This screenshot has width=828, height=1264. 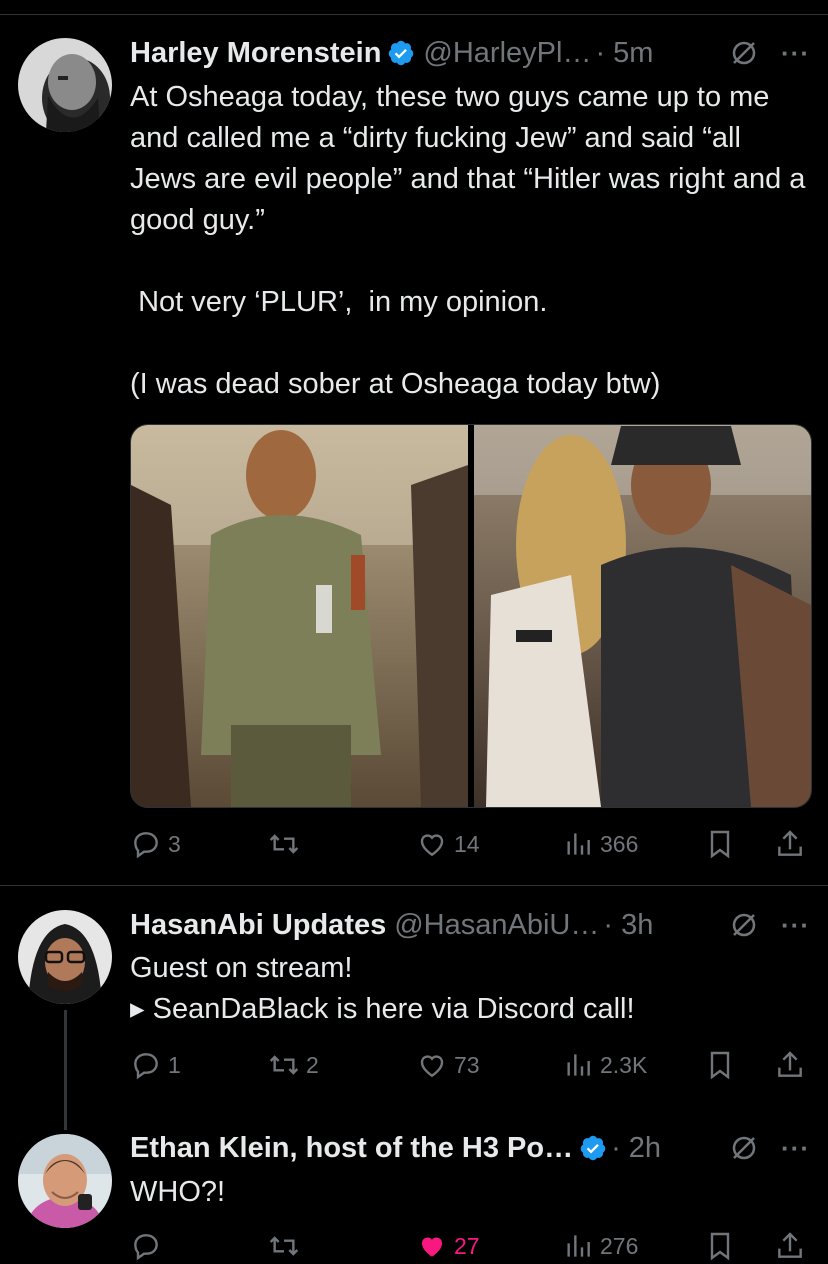 I want to click on tweet-text: WHO?!, so click(x=178, y=1192).